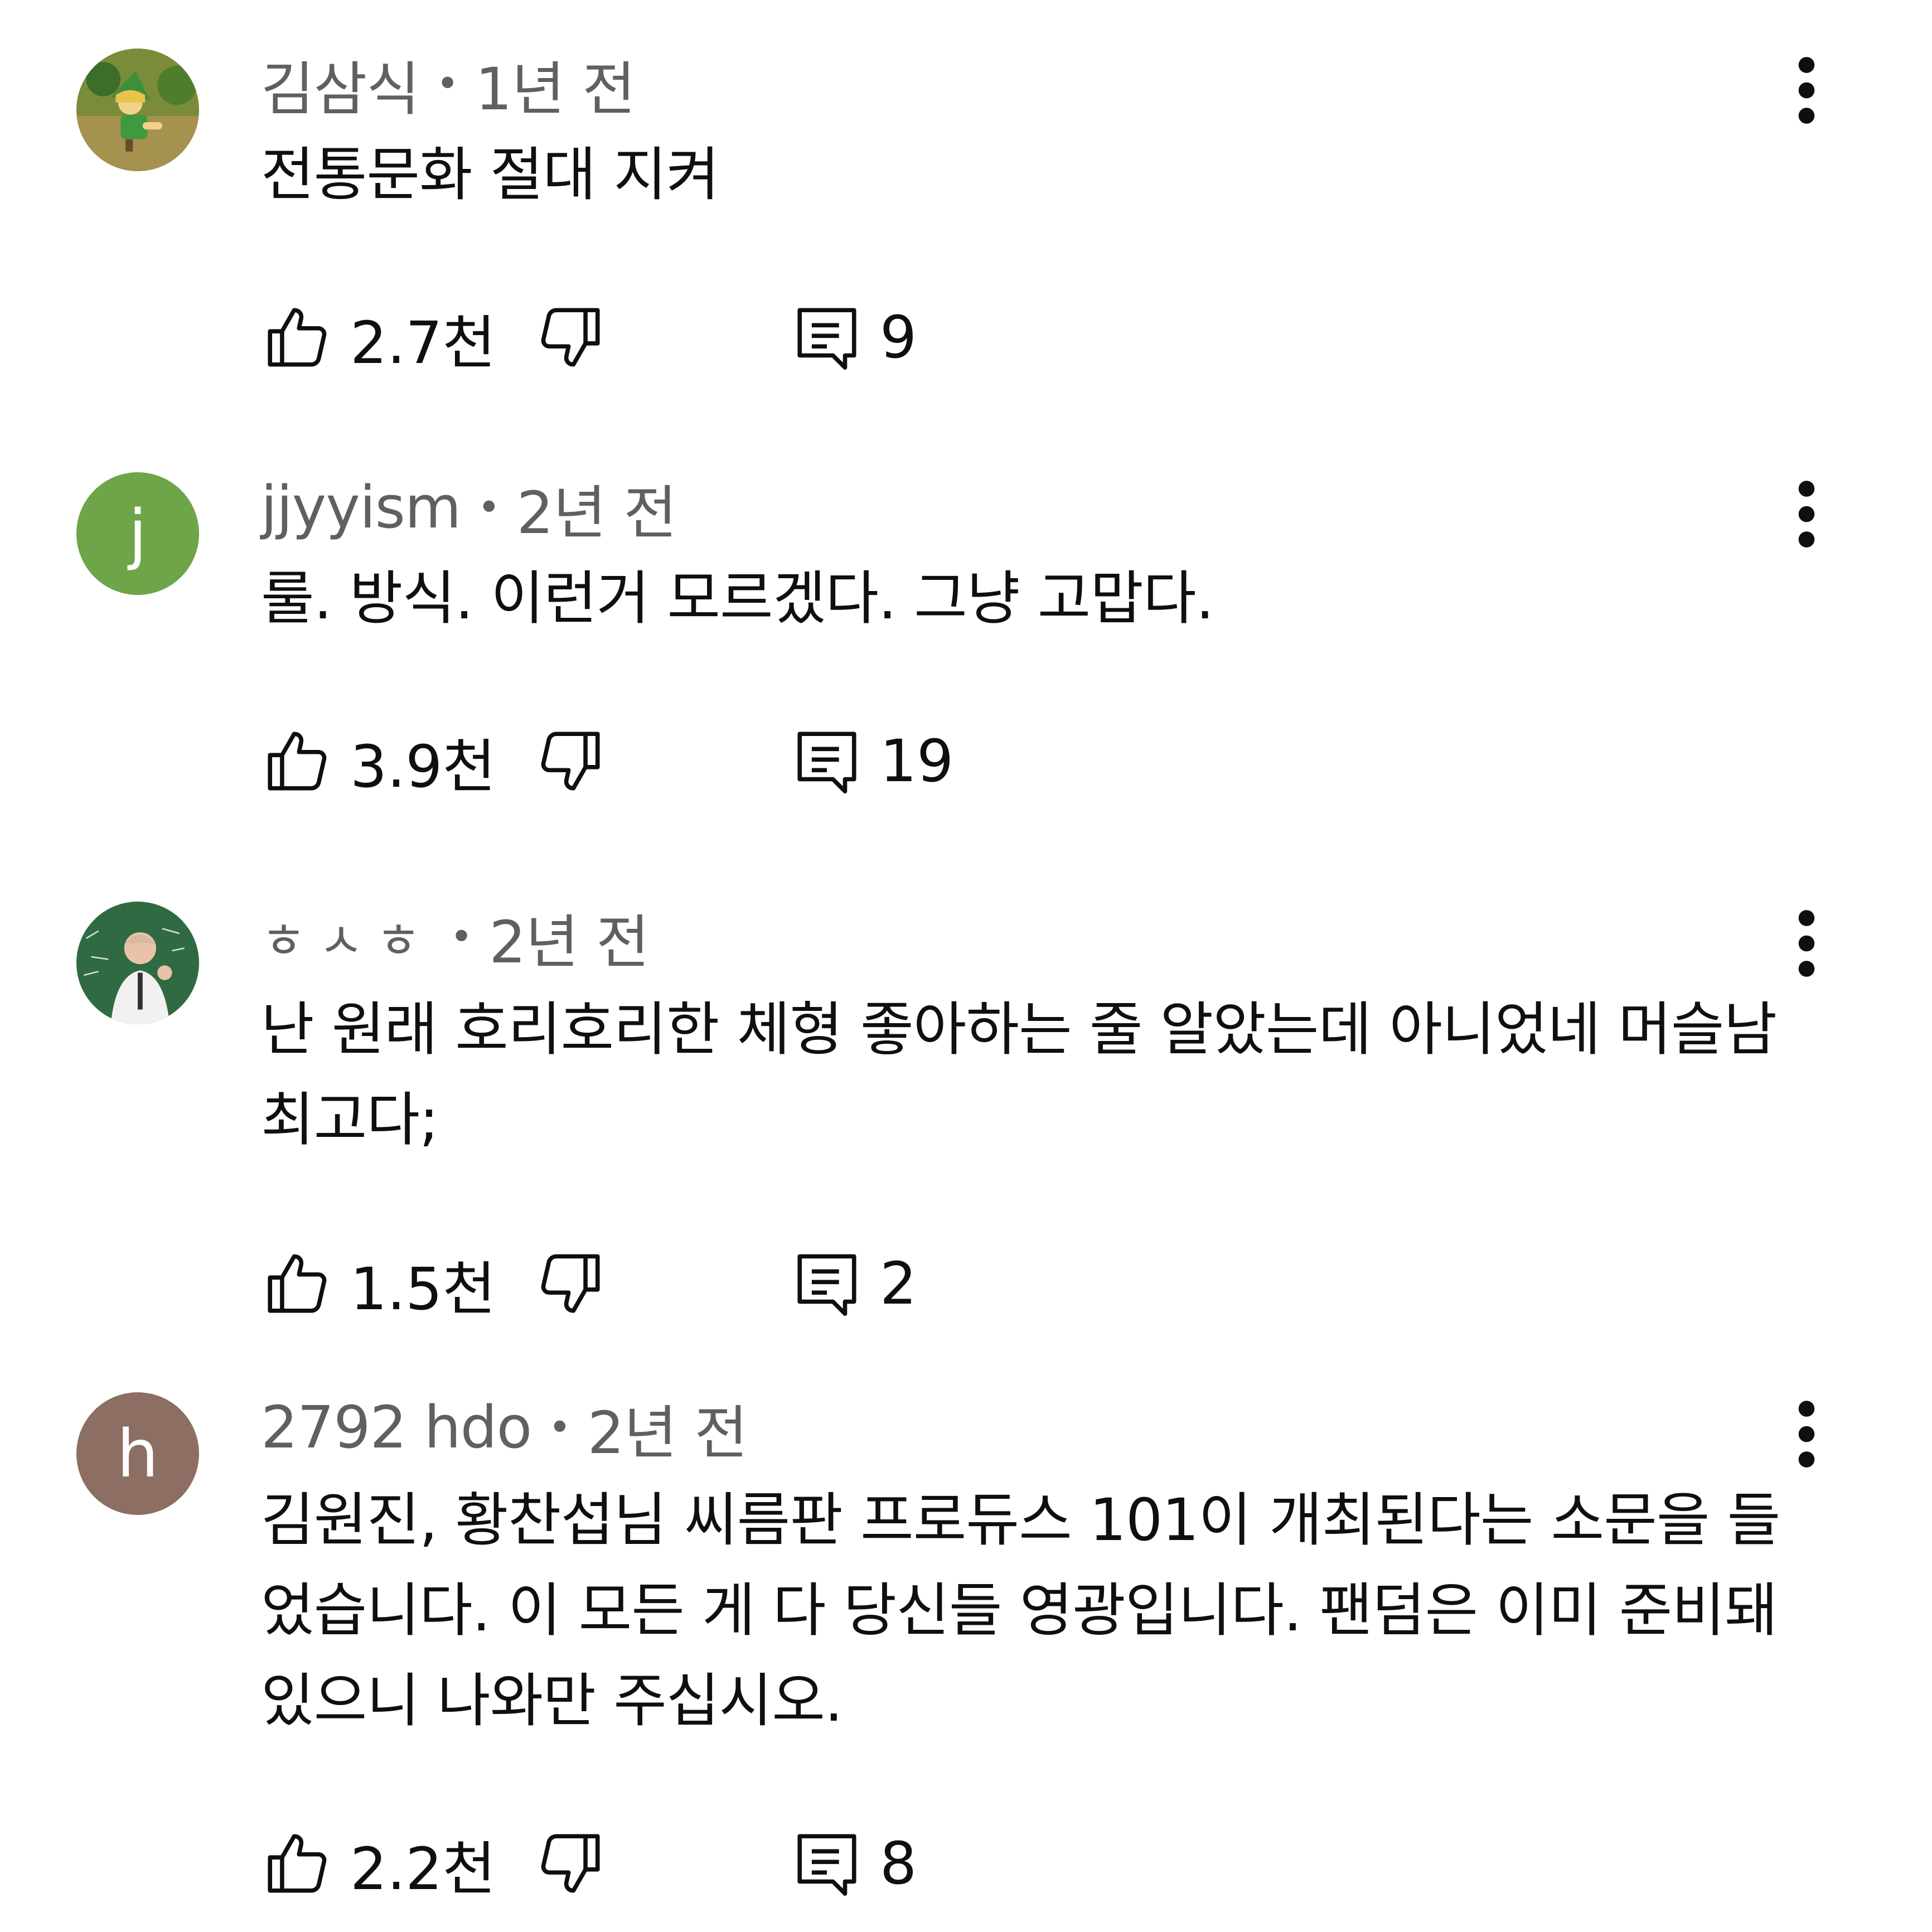 This screenshot has height=1932, width=1932. I want to click on avatar-letter: j, so click(137, 533).